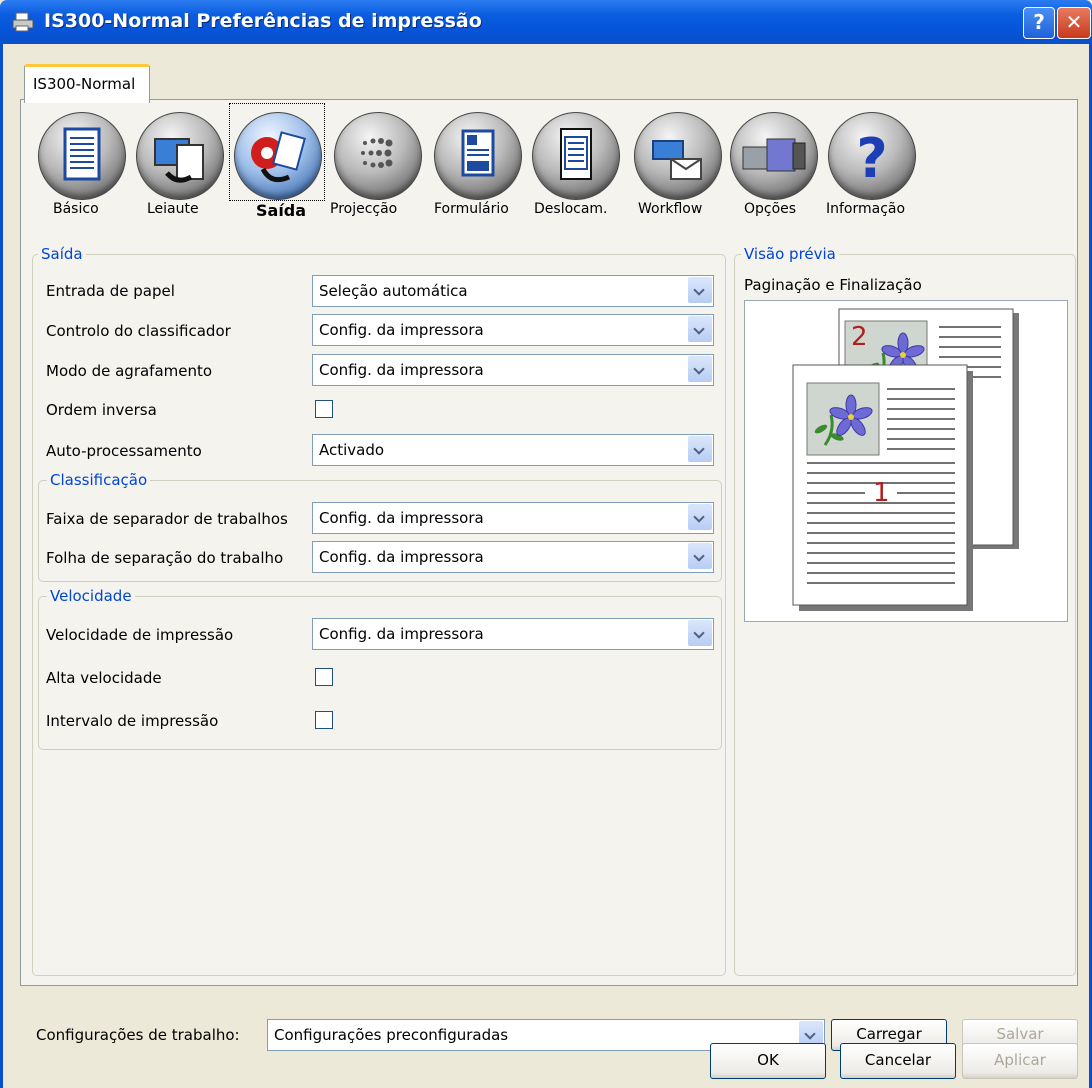 The image size is (1092, 1088). Describe the element at coordinates (571, 209) in the screenshot. I see `toolbar-label-deslocam: Deslocam.` at that location.